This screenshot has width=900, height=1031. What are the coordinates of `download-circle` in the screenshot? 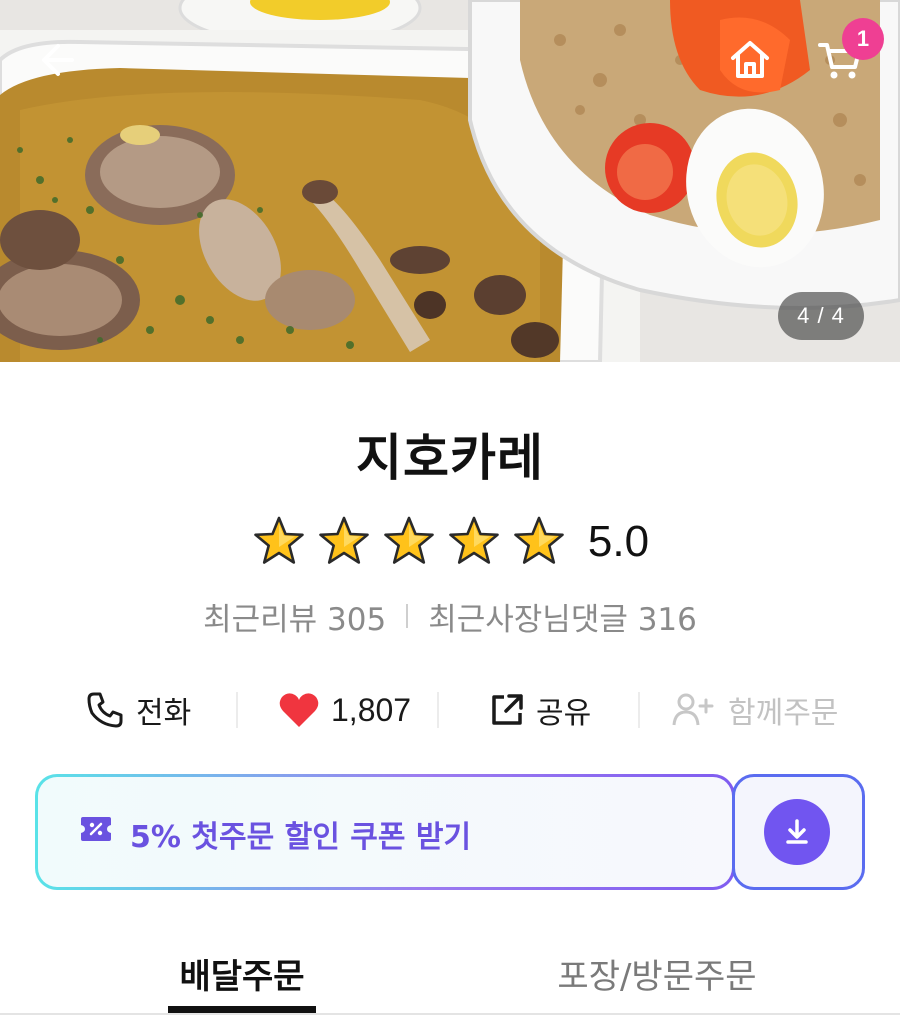 It's located at (797, 832).